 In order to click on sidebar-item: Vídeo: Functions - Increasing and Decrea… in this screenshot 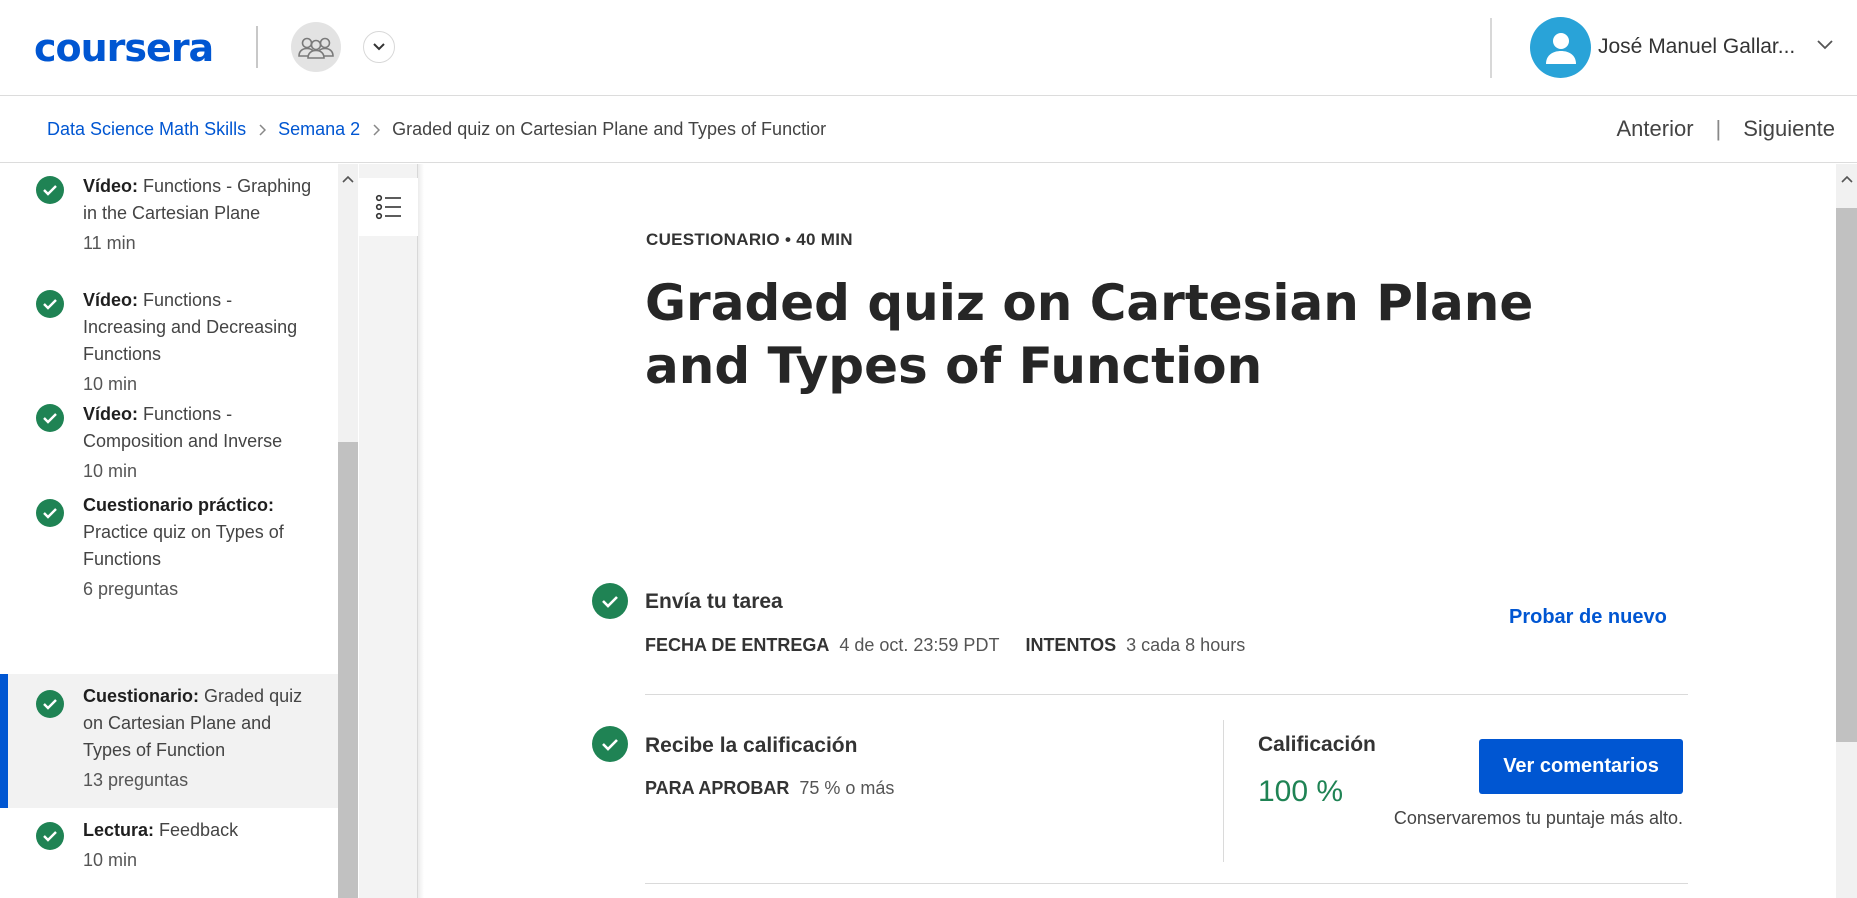, I will do `click(169, 336)`.